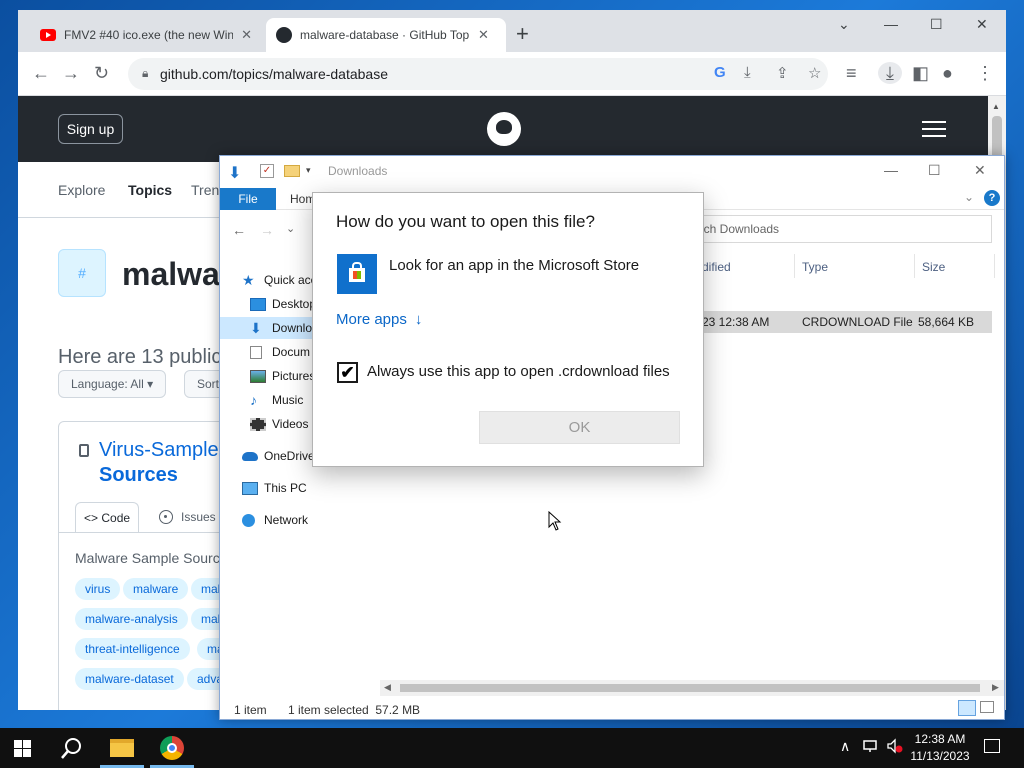  What do you see at coordinates (871, 747) in the screenshot?
I see `network-tray-icon` at bounding box center [871, 747].